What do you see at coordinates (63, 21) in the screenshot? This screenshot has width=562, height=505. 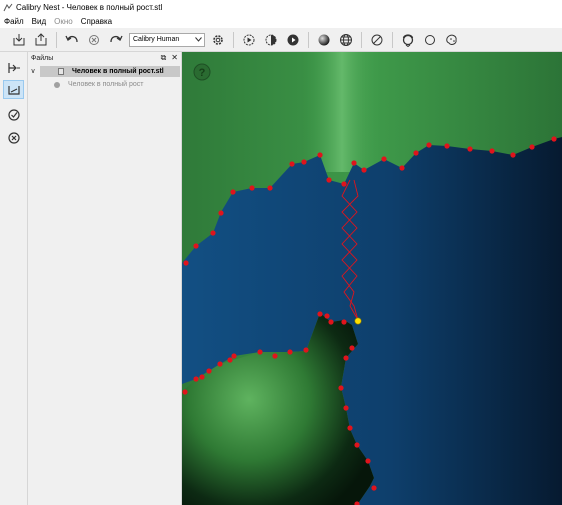 I see `menu-window: Окно` at bounding box center [63, 21].